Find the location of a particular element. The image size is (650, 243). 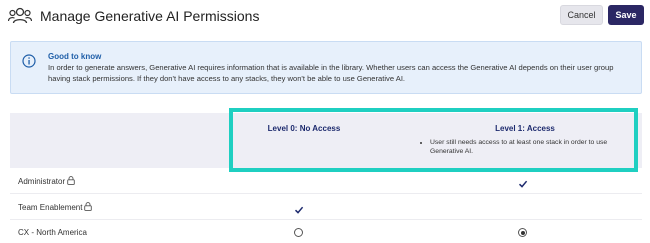

info-icon is located at coordinates (29, 61).